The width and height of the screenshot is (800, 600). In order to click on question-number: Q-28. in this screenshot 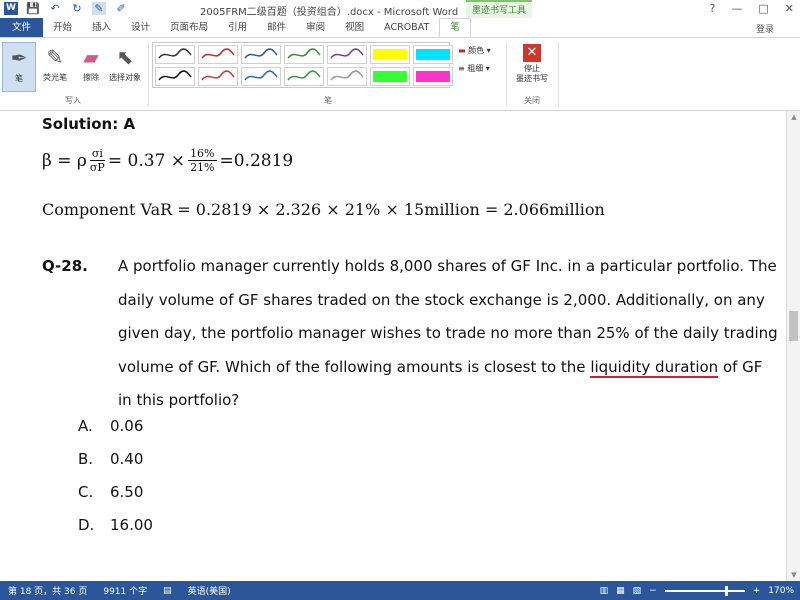, I will do `click(65, 266)`.